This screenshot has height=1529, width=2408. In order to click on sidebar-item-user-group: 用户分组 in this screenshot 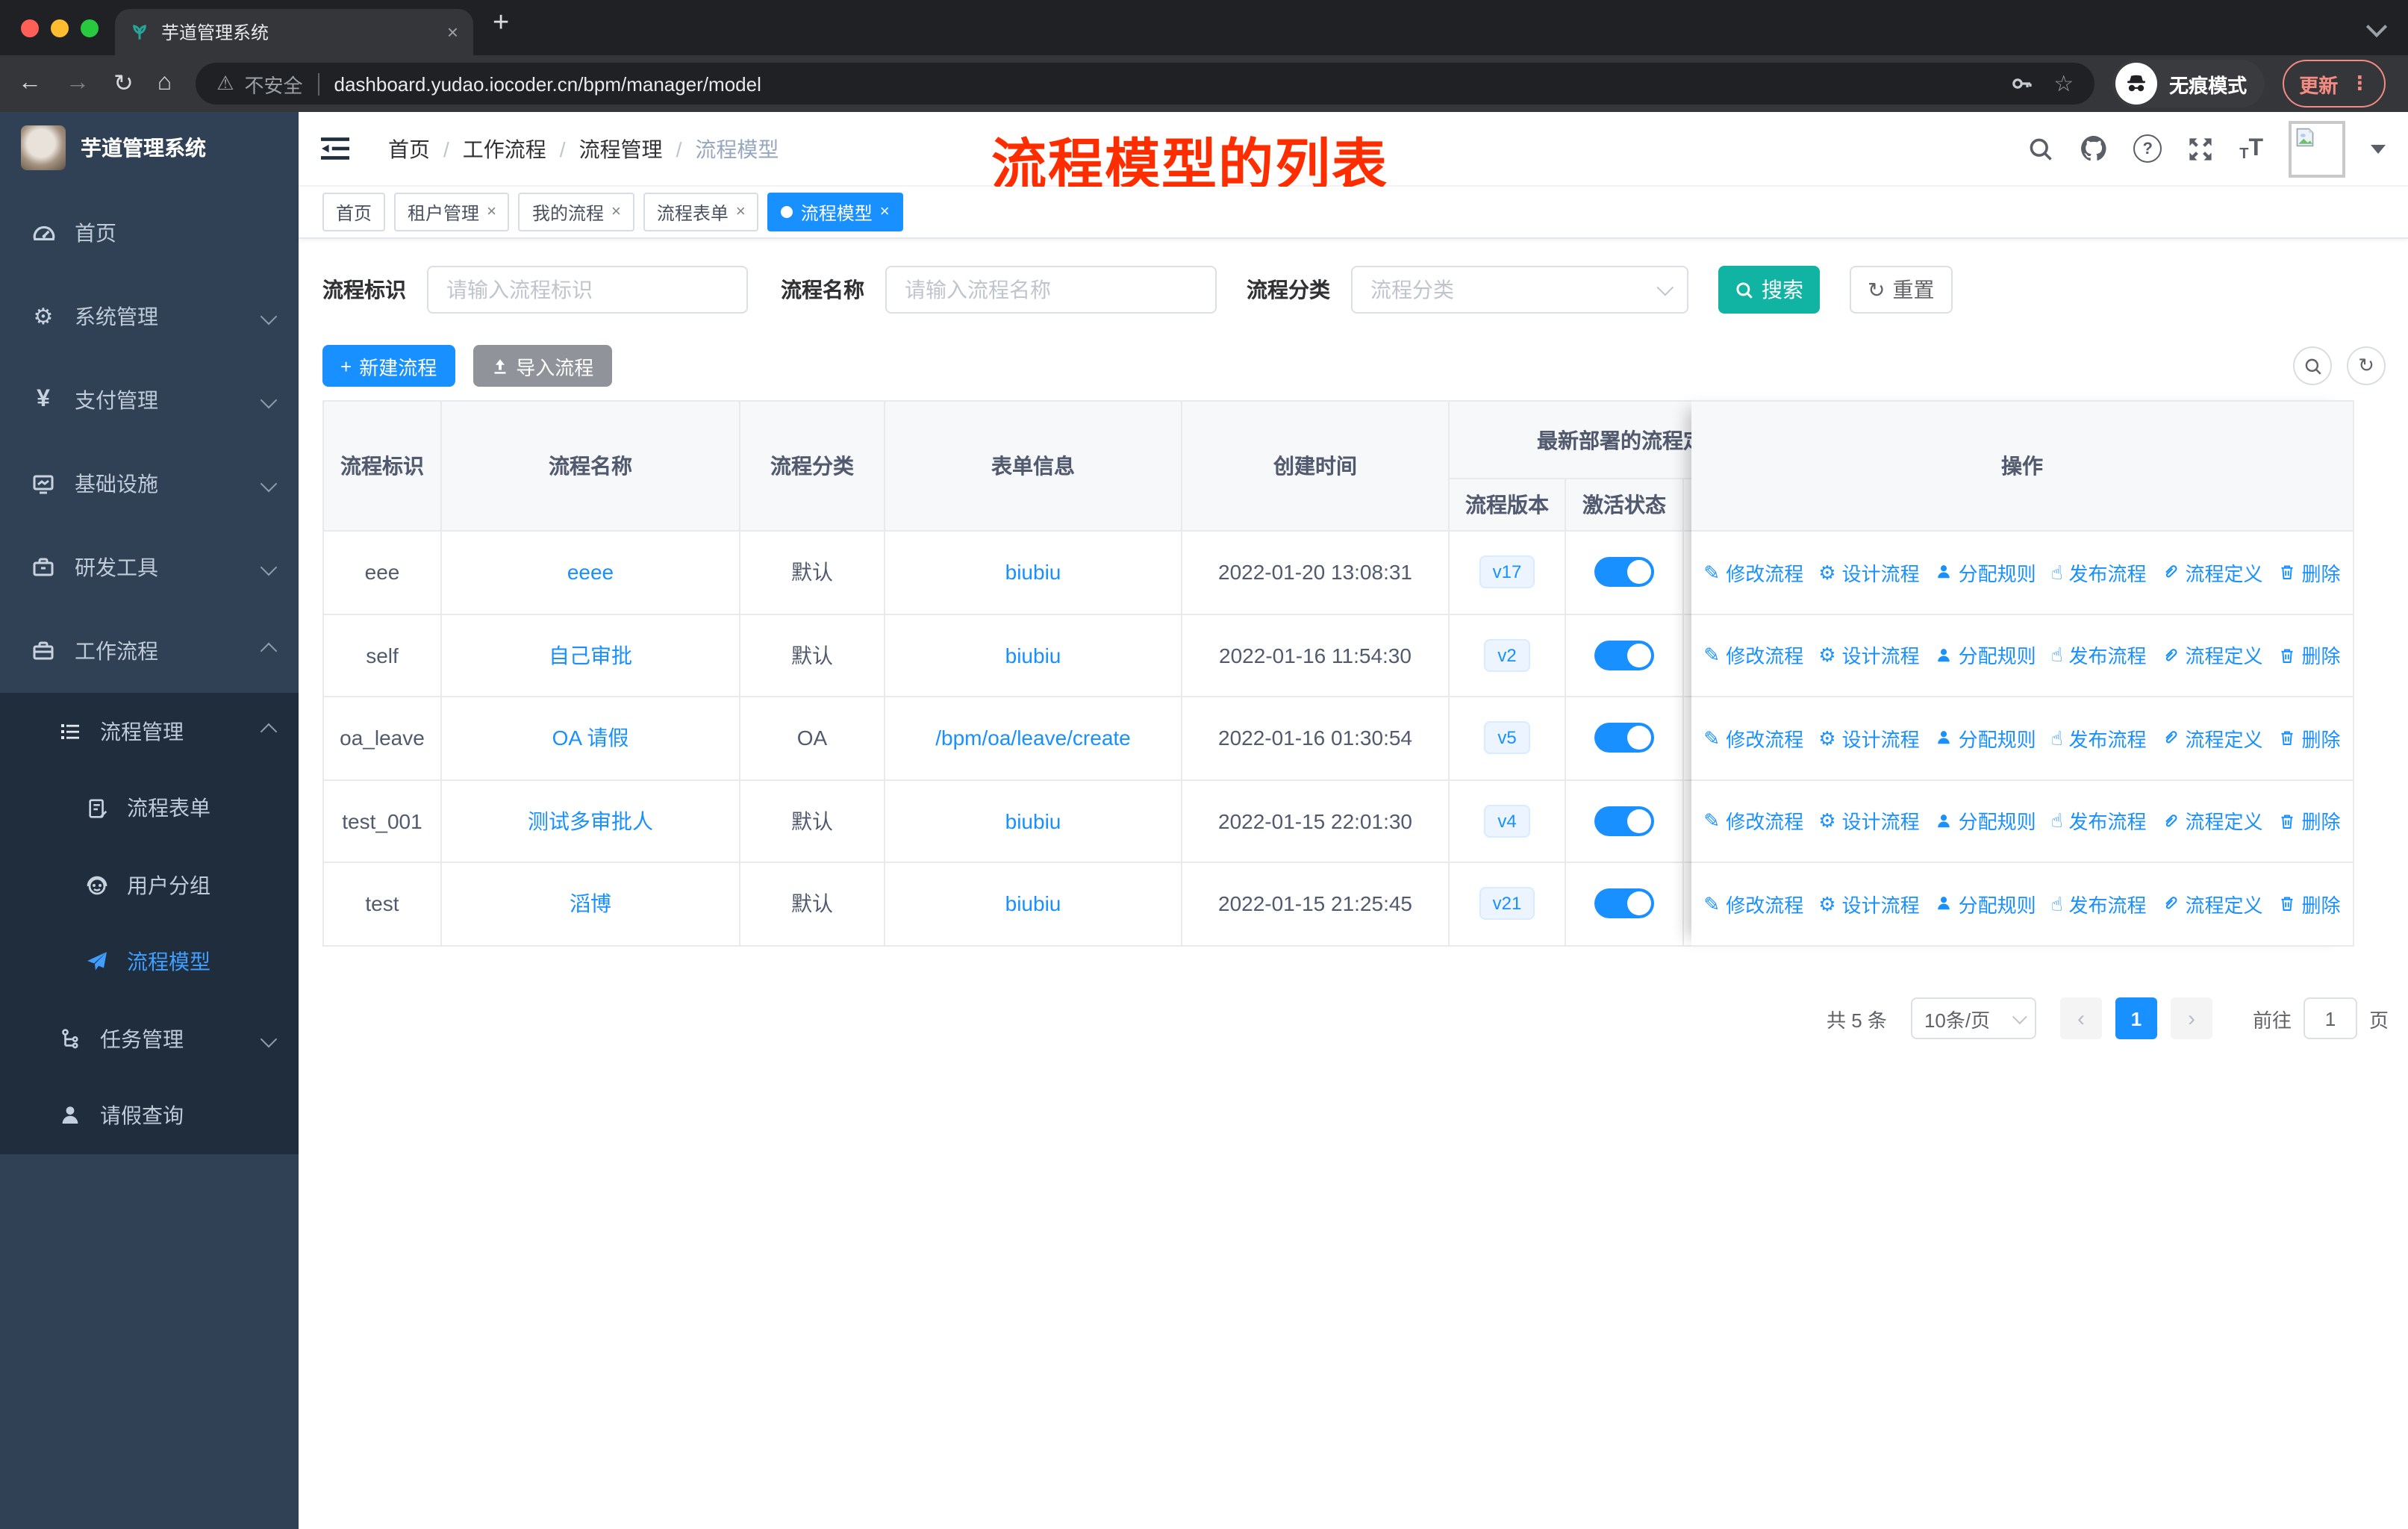, I will do `click(149, 886)`.